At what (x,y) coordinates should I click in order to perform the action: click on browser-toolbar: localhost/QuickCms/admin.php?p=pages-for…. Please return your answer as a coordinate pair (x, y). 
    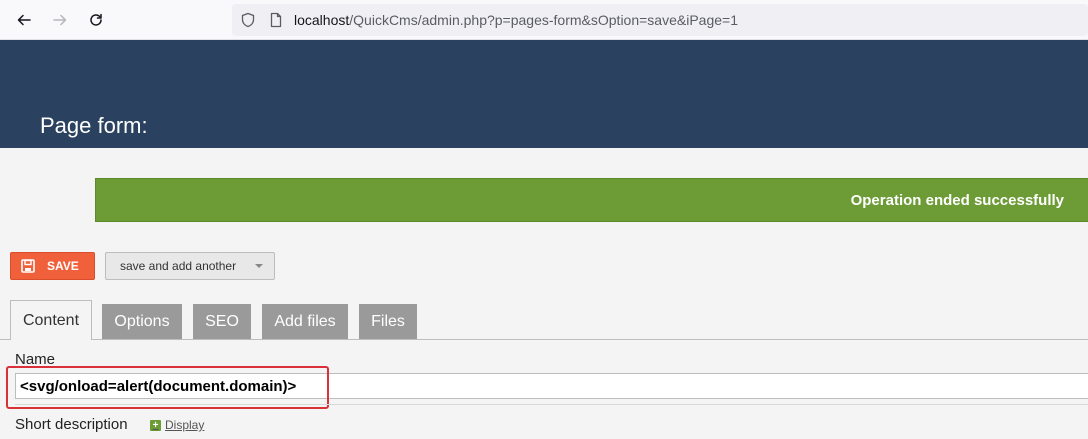
    Looking at the image, I should click on (544, 20).